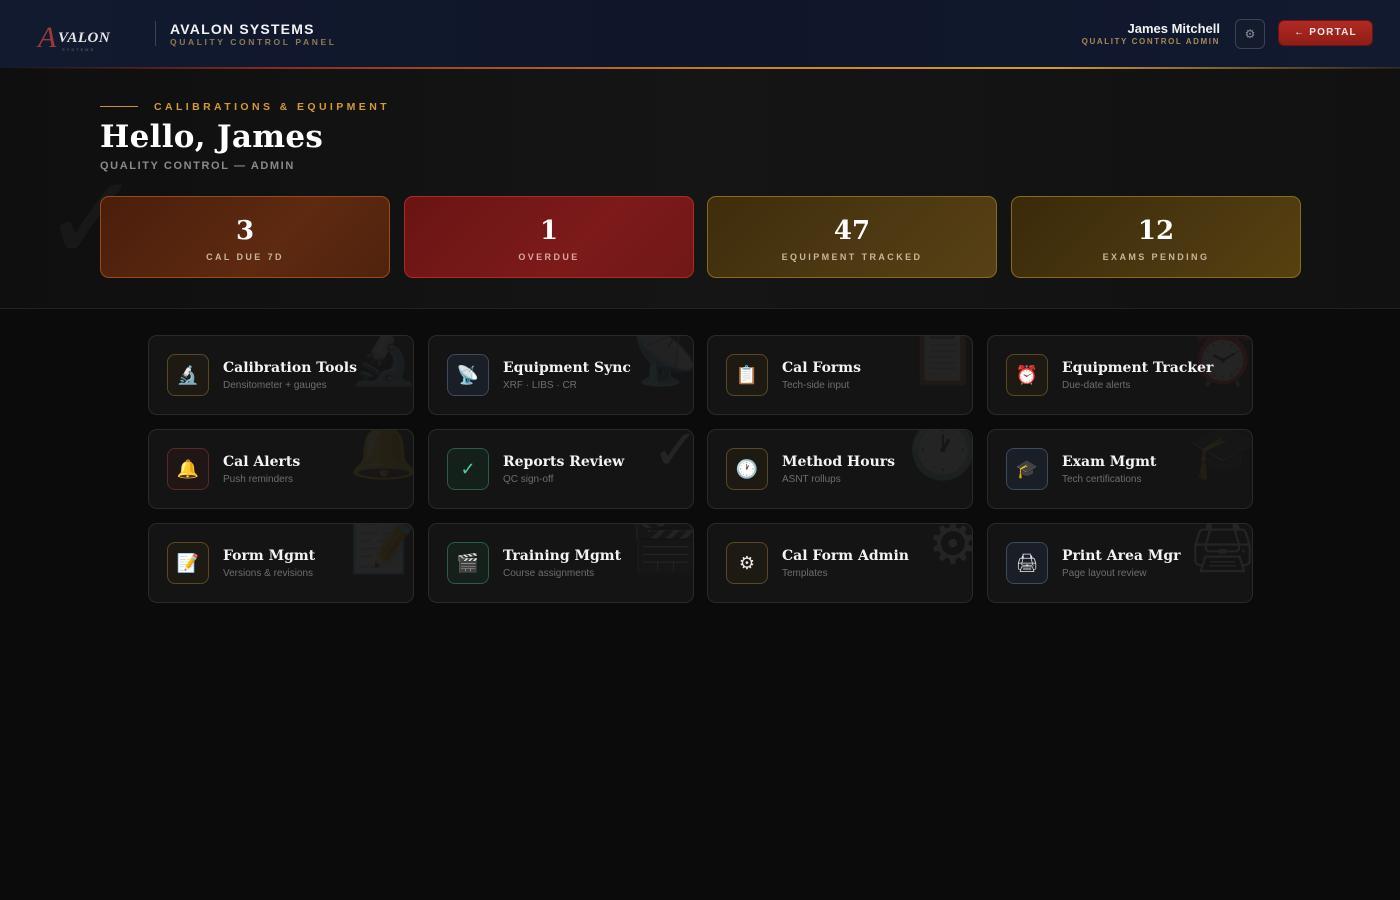 This screenshot has width=1400, height=900. I want to click on tile-cal-forms: 📋 📋 Cal Forms Tech-side input, so click(840, 375).